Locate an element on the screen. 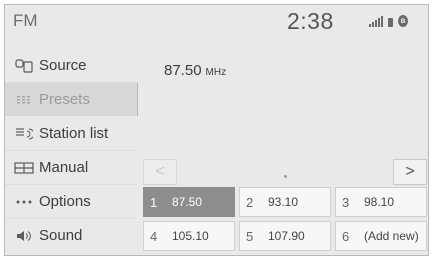 This screenshot has height=260, width=434. source-icon is located at coordinates (24, 65).